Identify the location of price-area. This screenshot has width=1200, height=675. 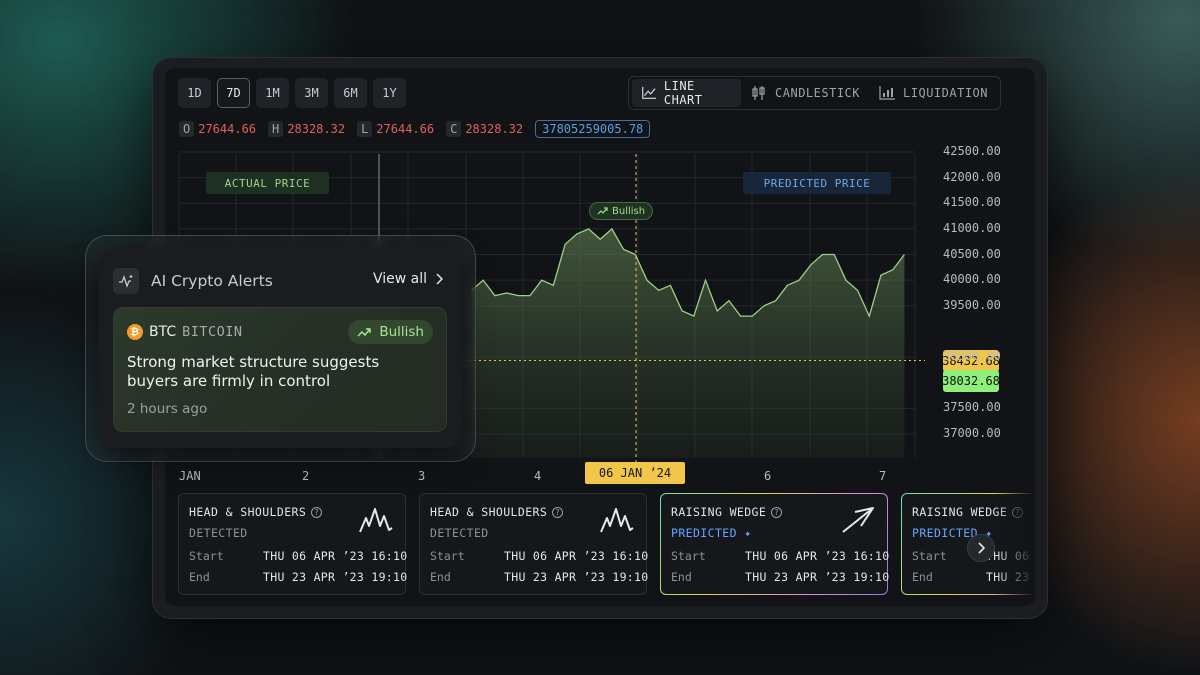
(688, 343).